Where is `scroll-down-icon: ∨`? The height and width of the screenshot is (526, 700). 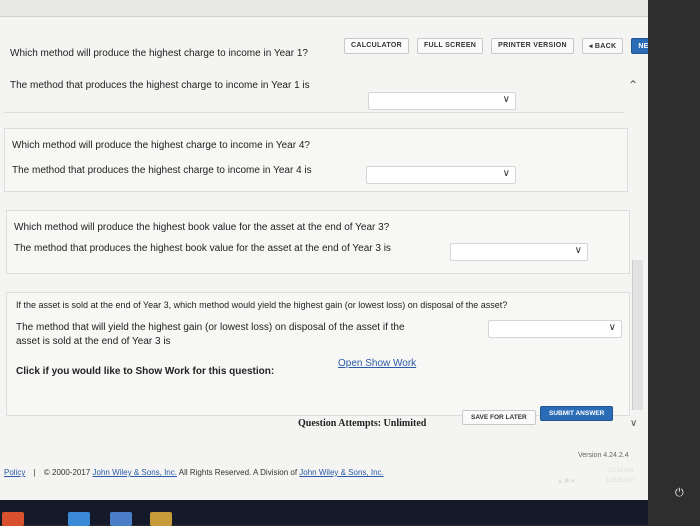
scroll-down-icon: ∨ is located at coordinates (633, 423).